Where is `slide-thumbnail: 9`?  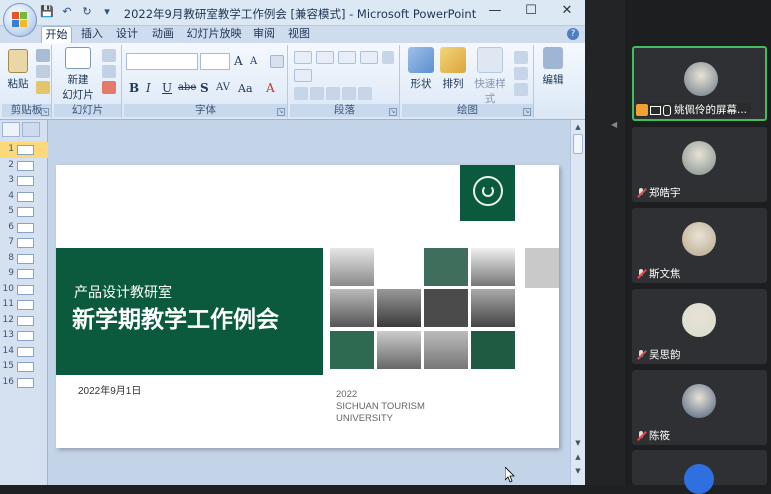 slide-thumbnail: 9 is located at coordinates (24, 274).